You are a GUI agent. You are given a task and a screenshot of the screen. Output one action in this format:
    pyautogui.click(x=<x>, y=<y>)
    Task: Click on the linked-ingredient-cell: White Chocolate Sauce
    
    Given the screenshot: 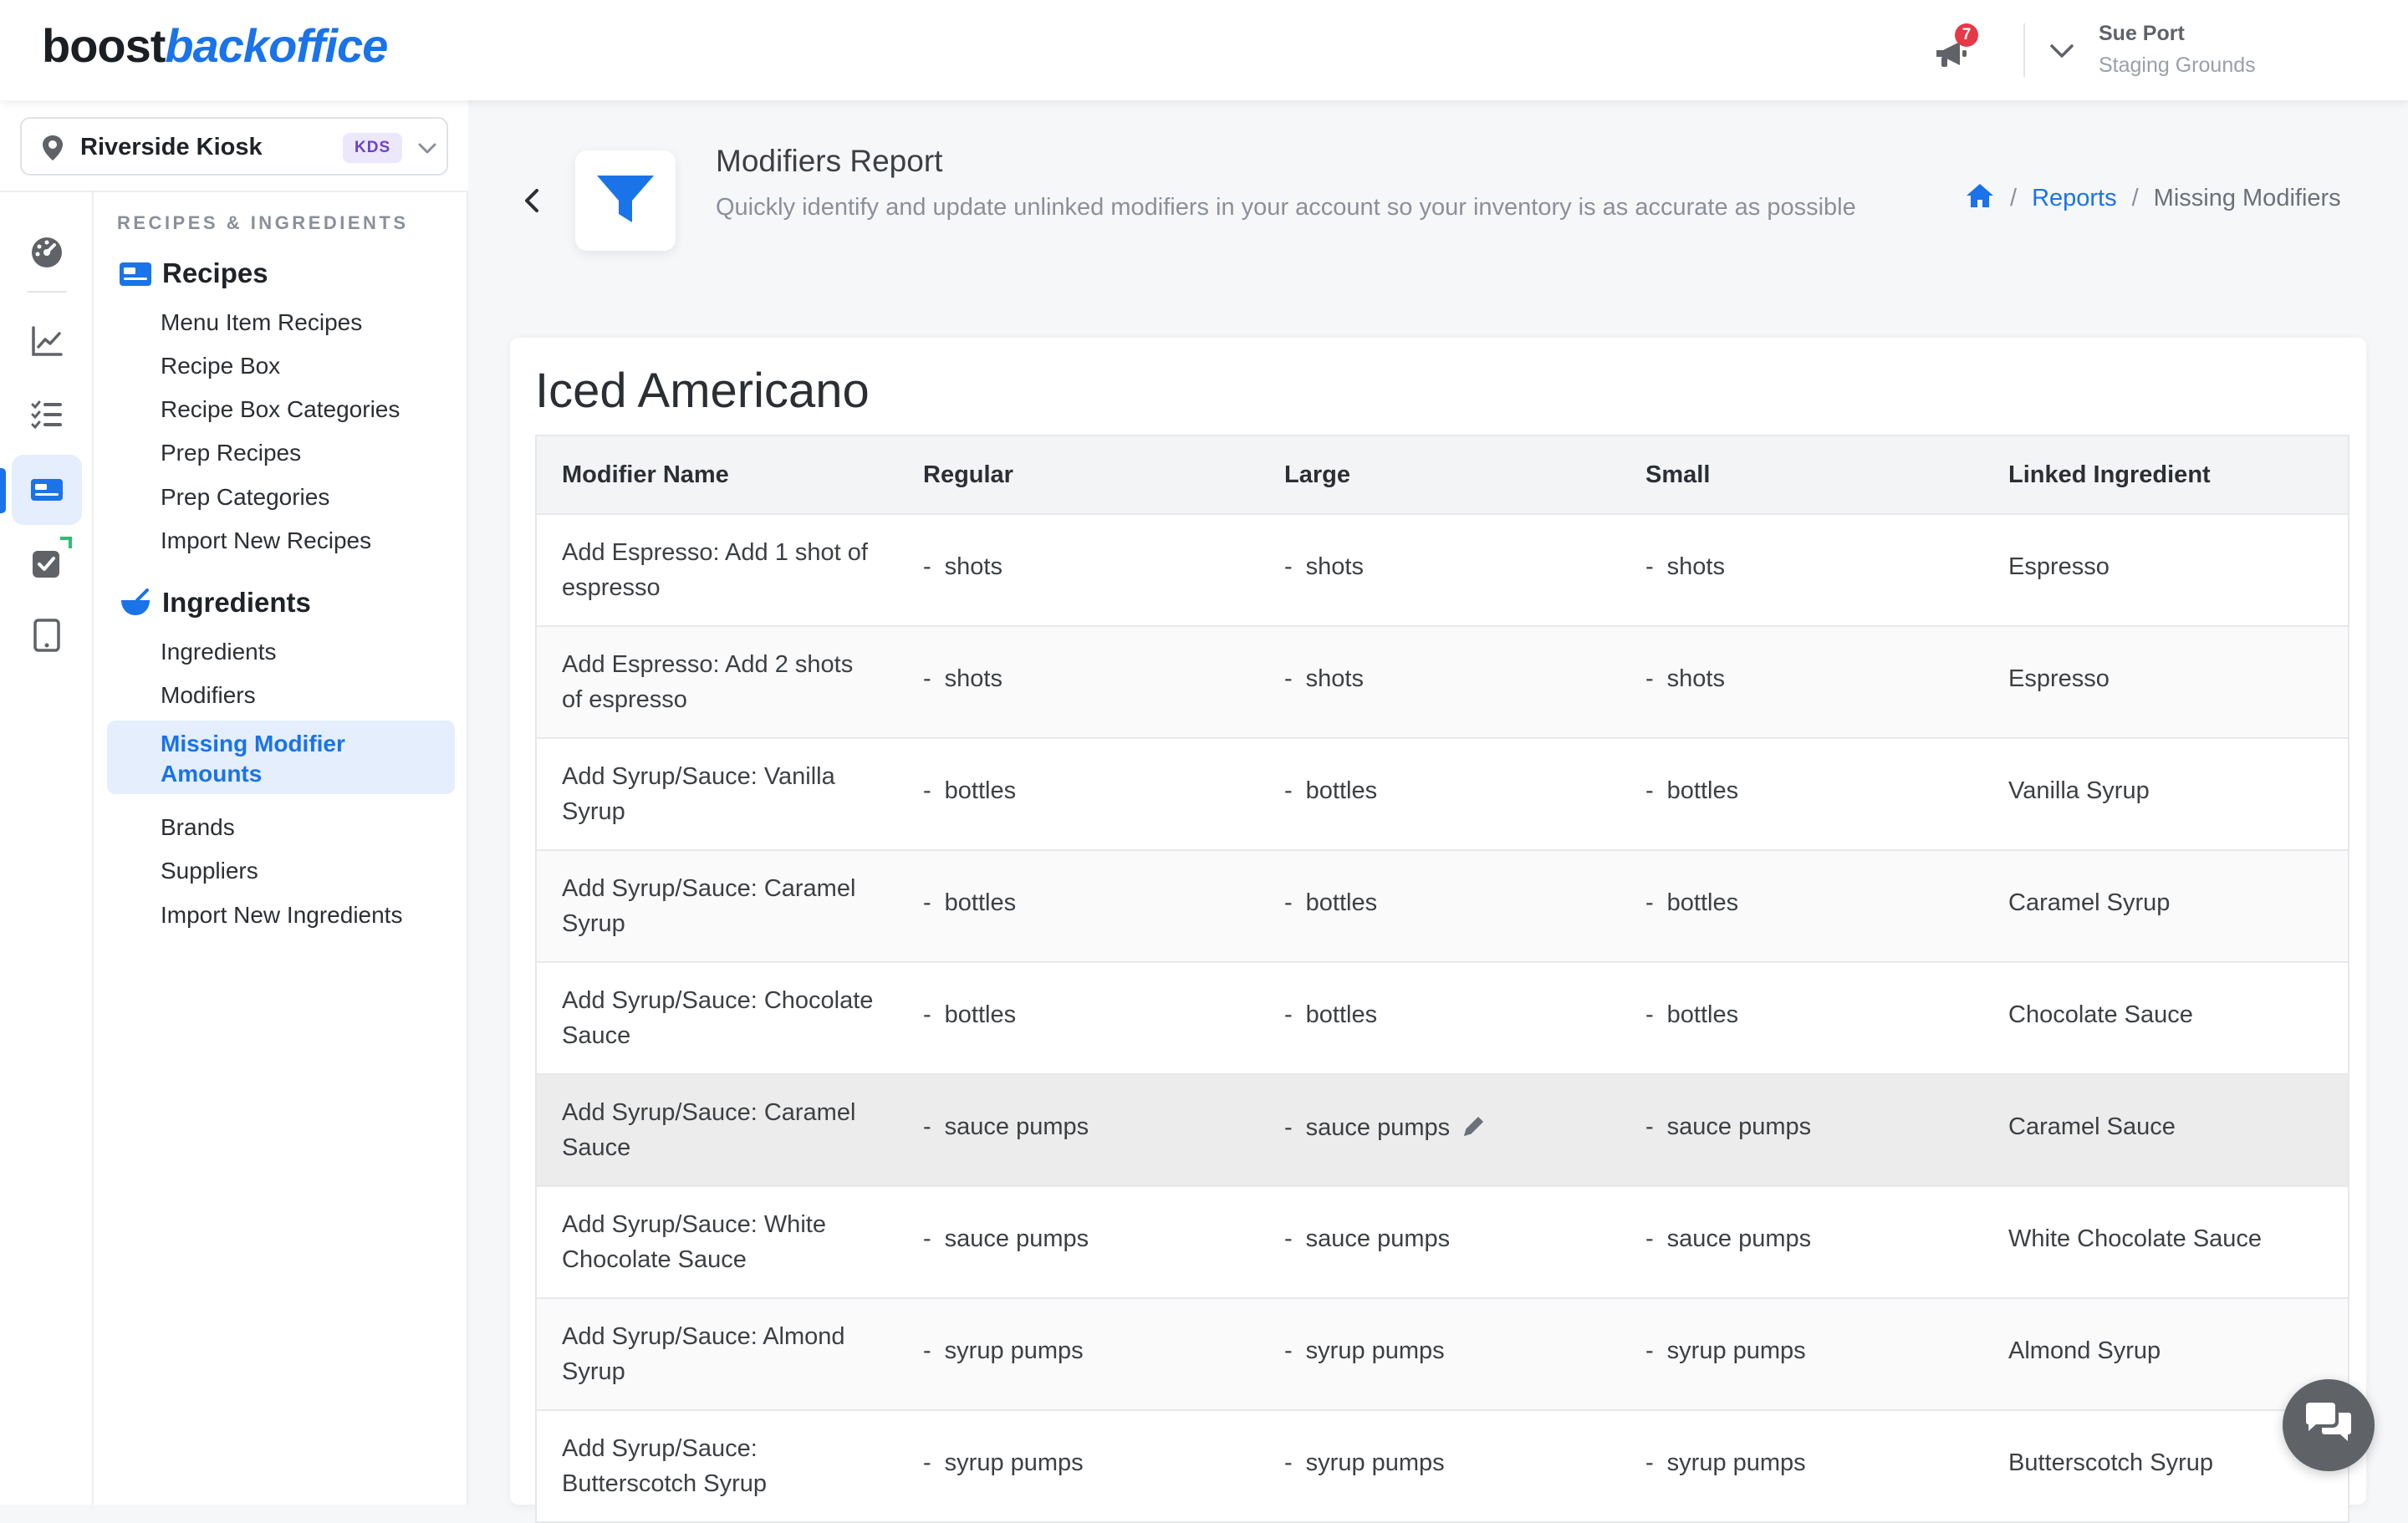 What is the action you would take?
    pyautogui.click(x=2135, y=1239)
    